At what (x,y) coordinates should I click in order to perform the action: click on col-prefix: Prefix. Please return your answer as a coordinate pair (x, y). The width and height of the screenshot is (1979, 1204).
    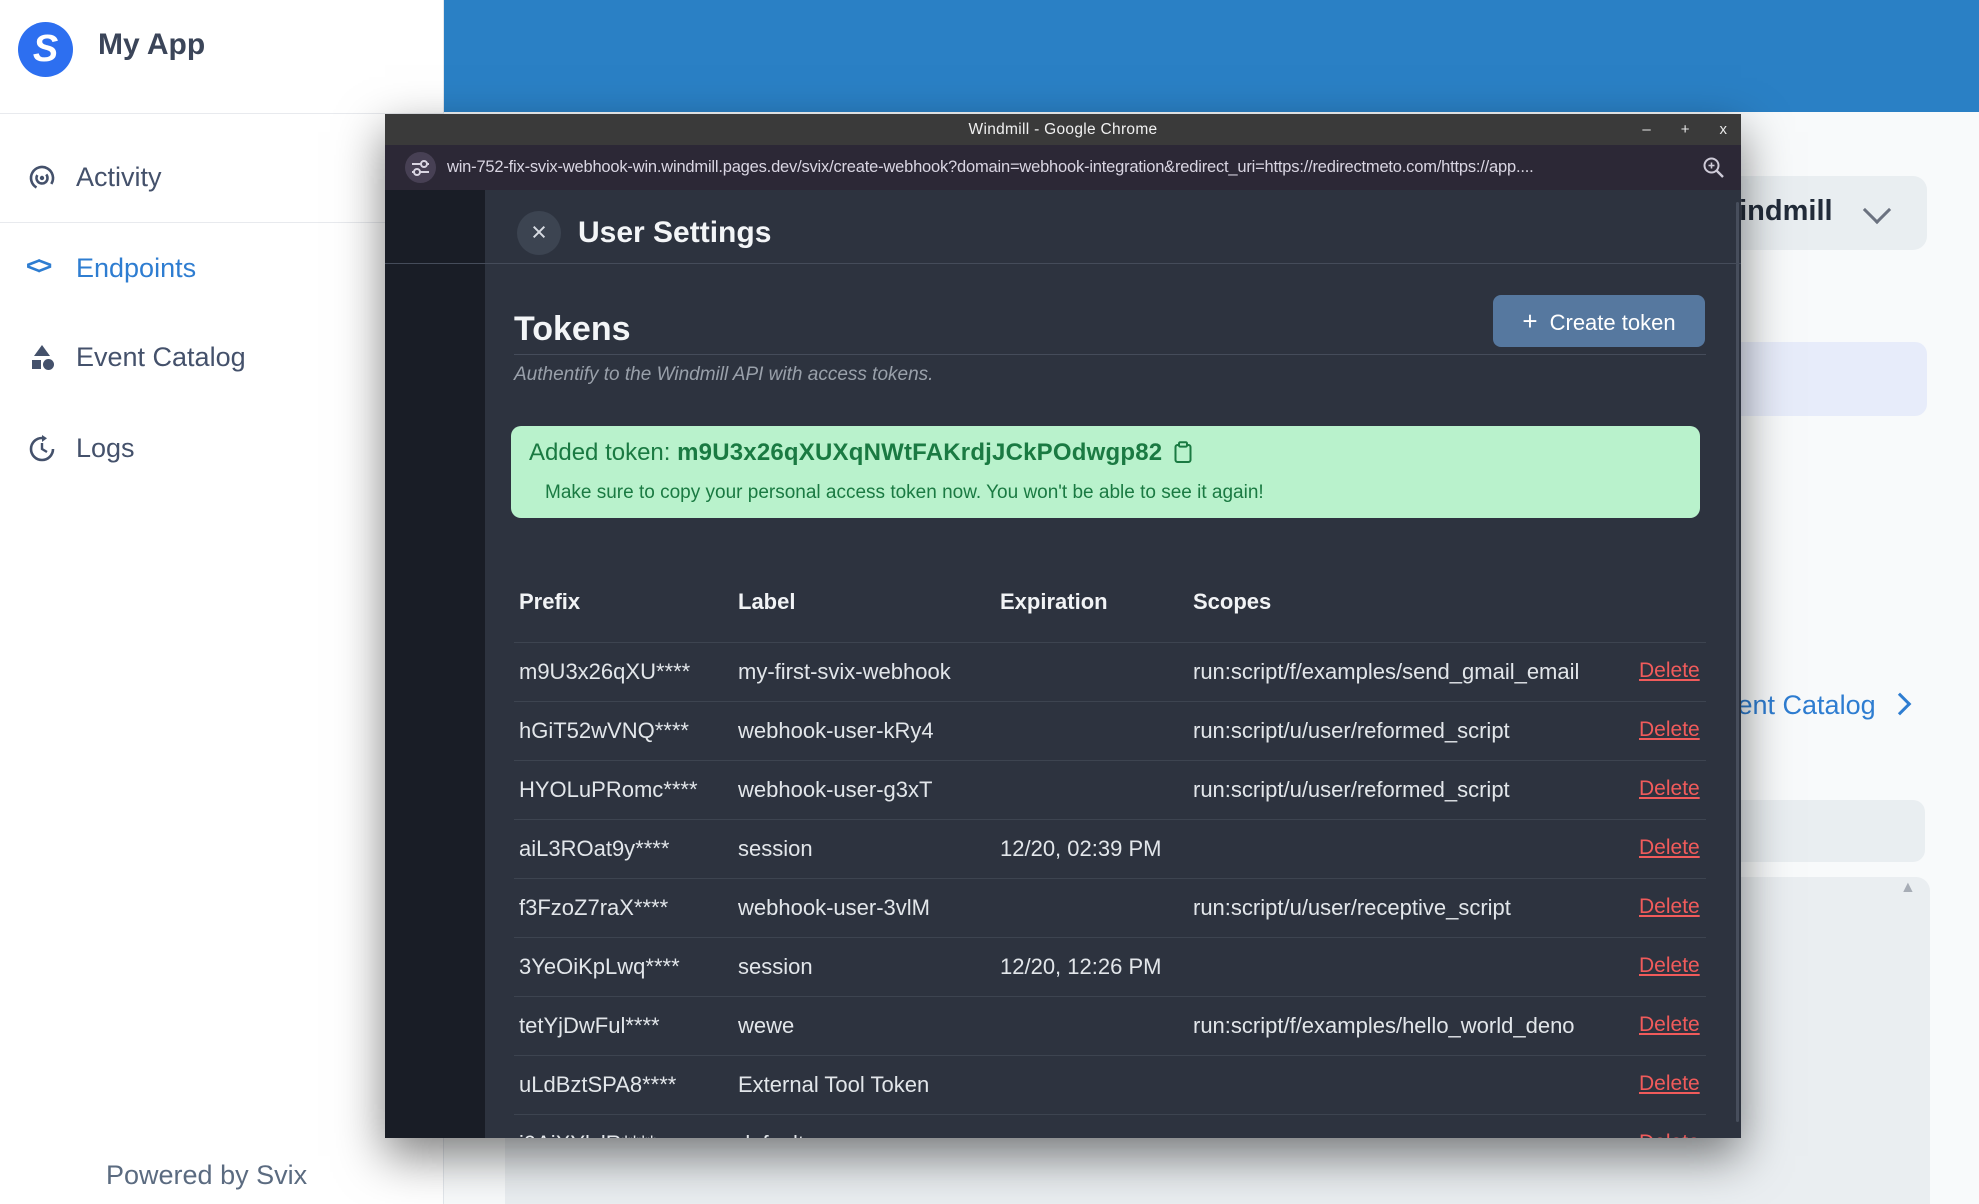
    Looking at the image, I should click on (550, 601).